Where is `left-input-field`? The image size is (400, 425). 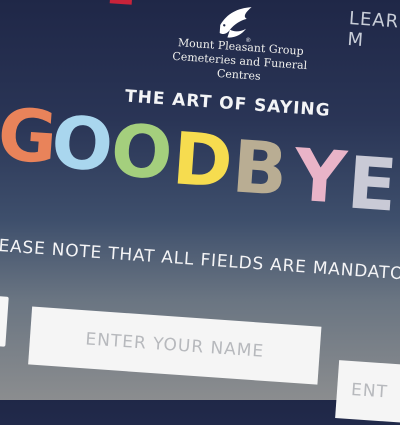
left-input-field is located at coordinates (4, 320).